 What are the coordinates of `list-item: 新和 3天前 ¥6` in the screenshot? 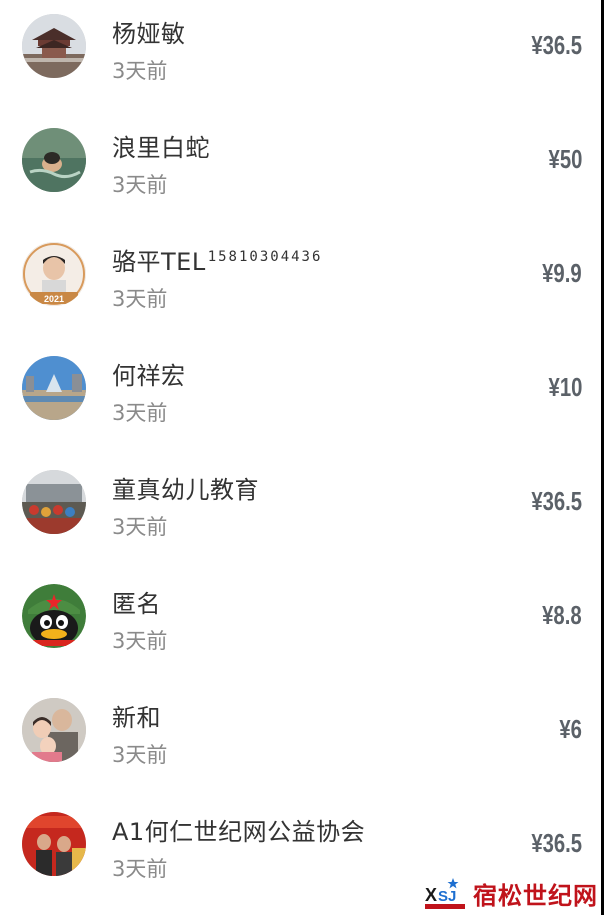 It's located at (302, 741).